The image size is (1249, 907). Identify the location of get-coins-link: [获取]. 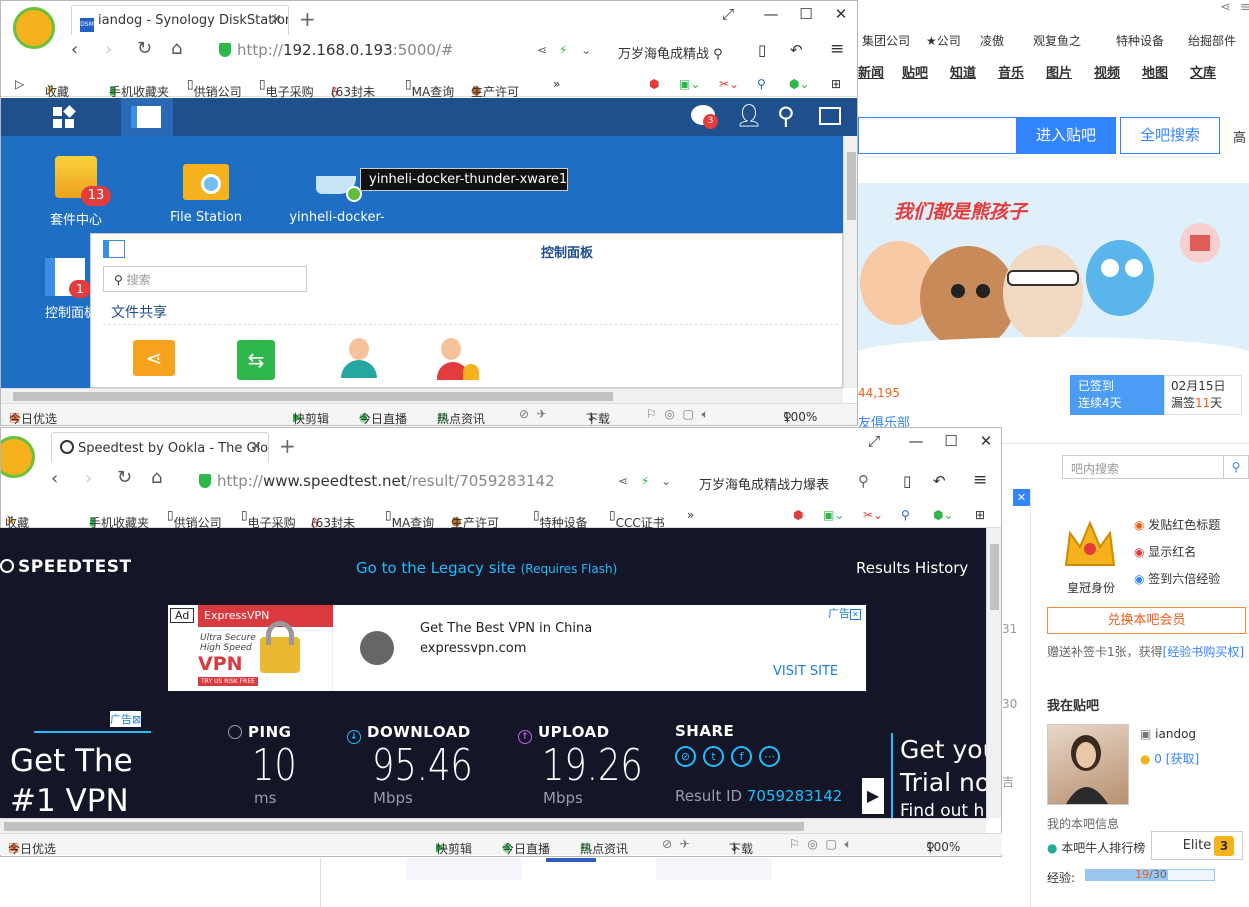
(1182, 759).